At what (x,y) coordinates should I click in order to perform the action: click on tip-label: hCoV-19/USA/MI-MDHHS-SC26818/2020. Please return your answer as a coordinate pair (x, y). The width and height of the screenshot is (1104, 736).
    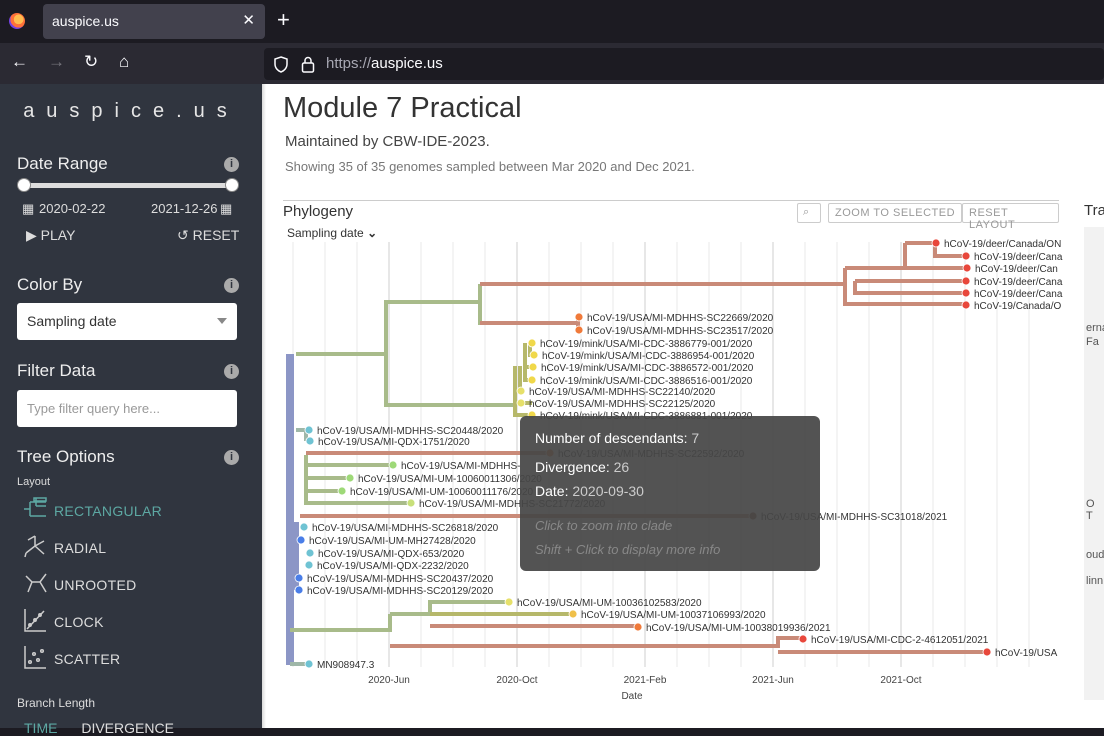
    Looking at the image, I should click on (405, 528).